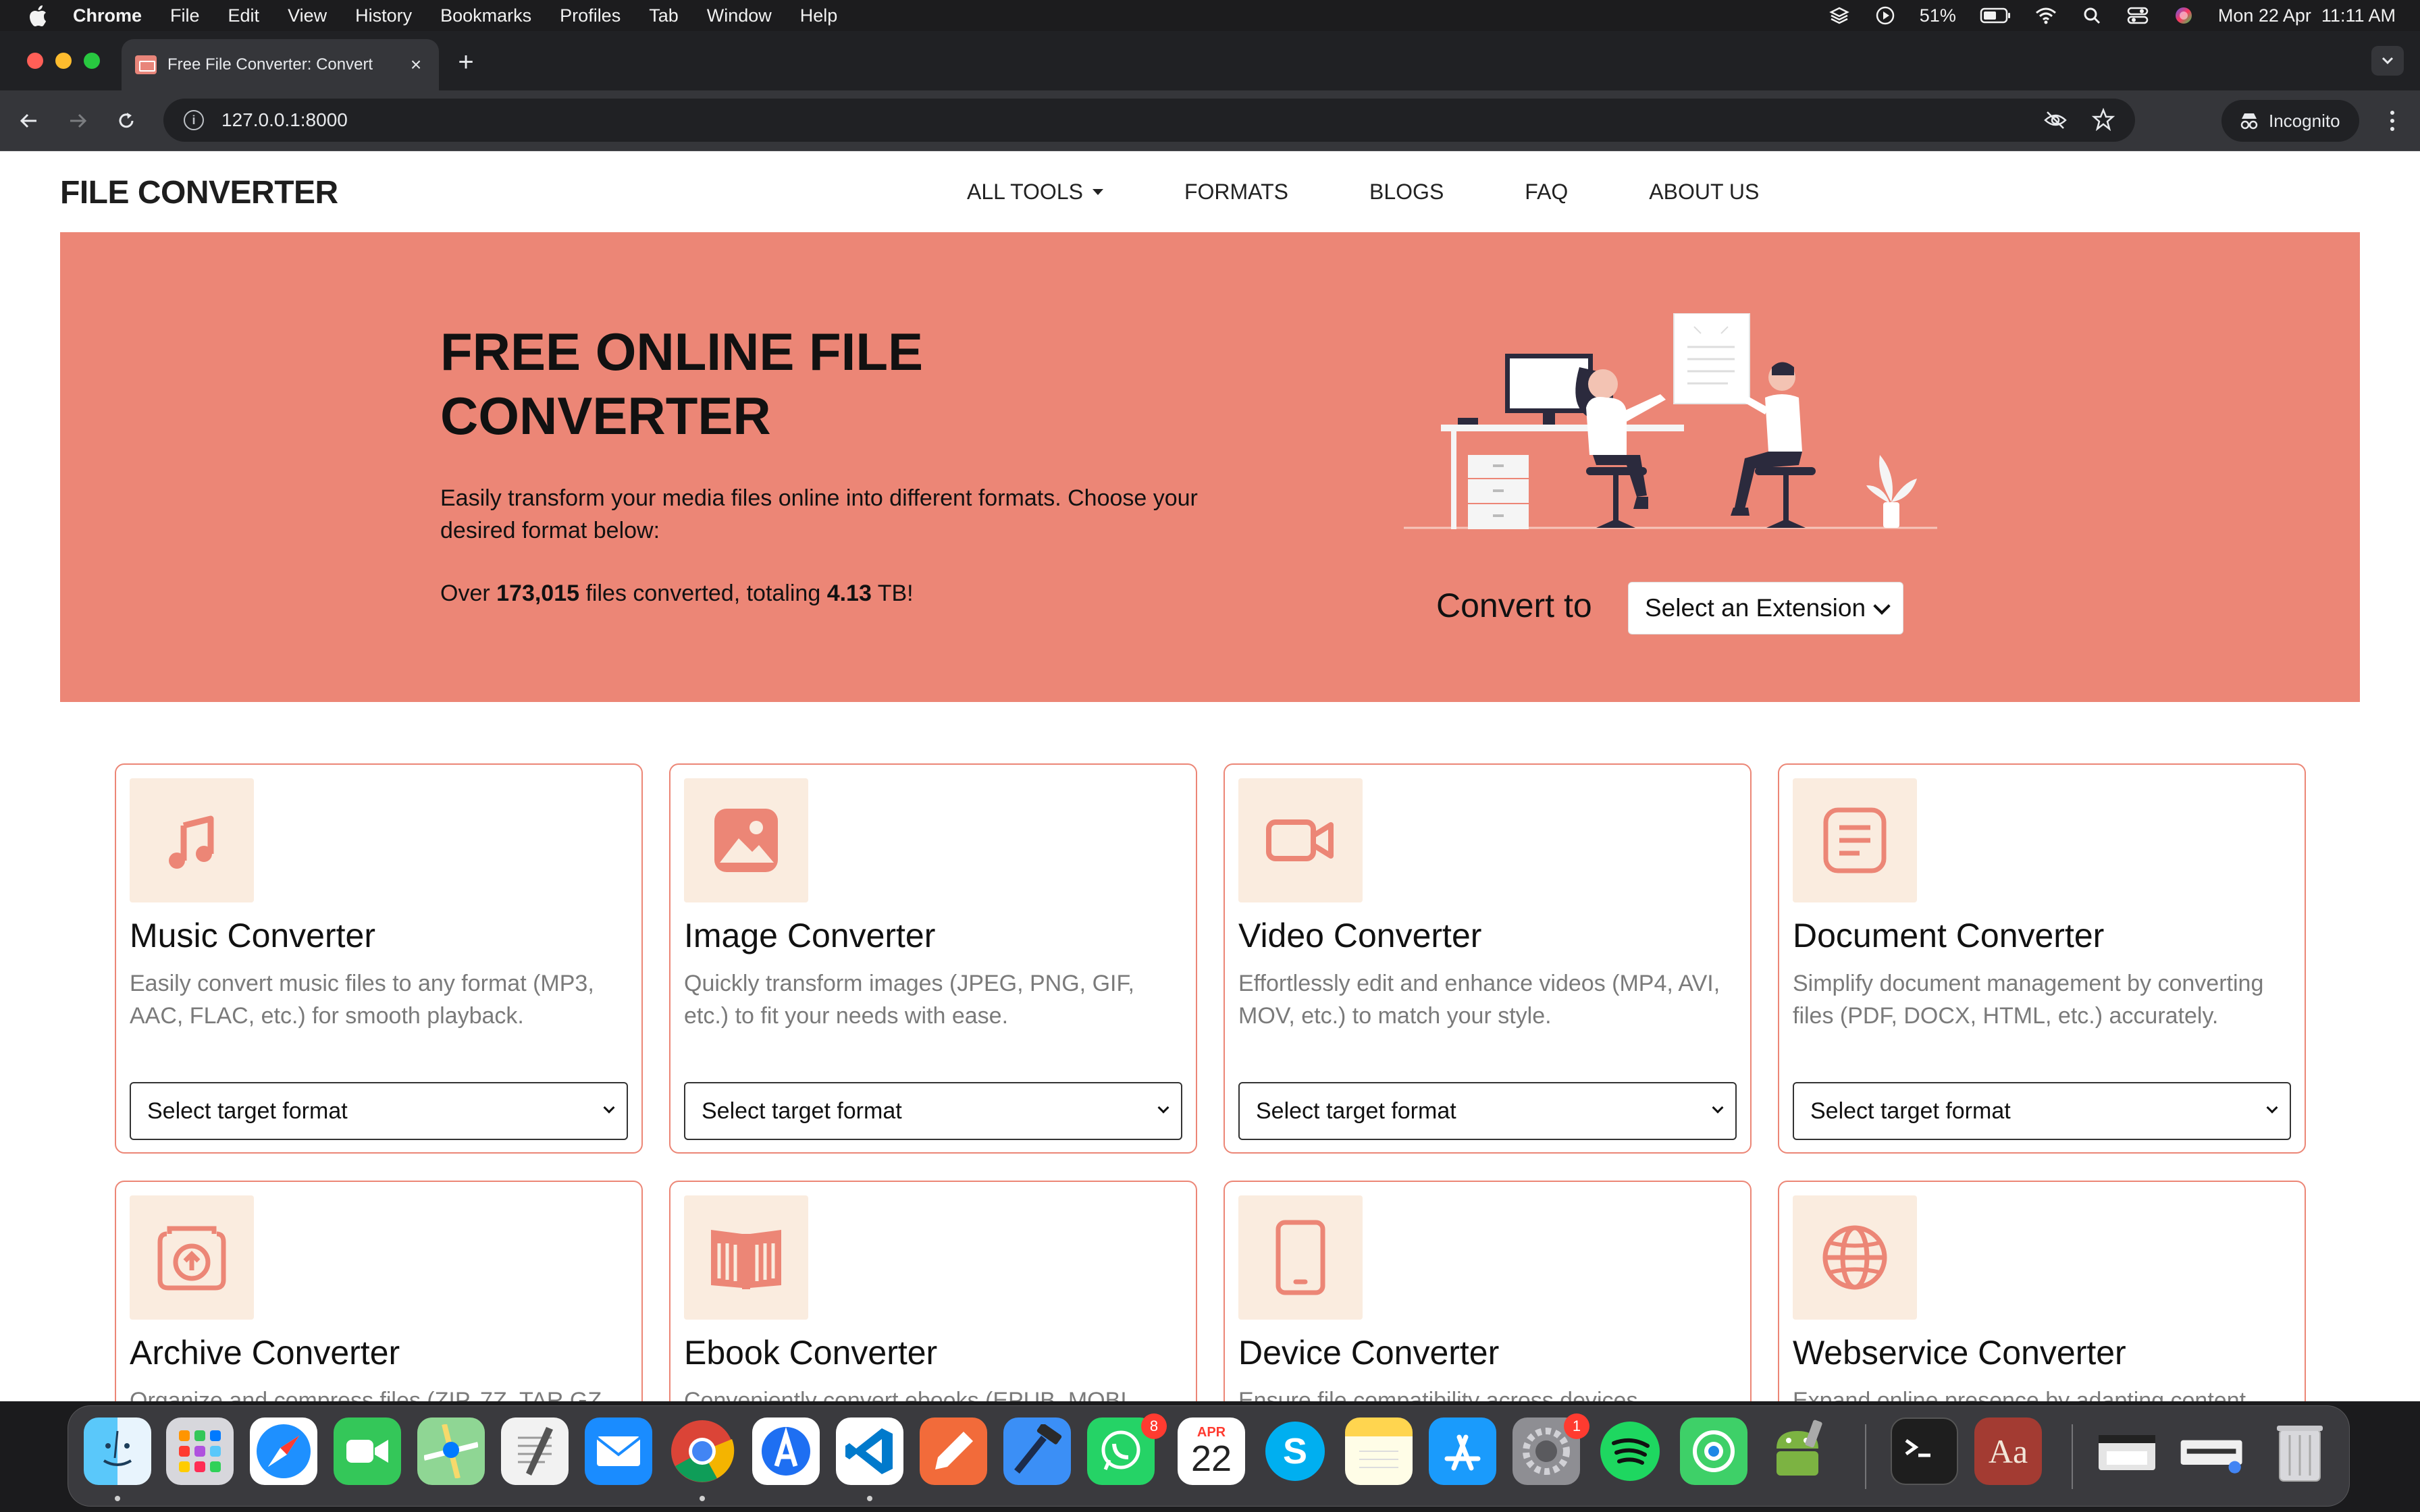 This screenshot has height=1512, width=2420. I want to click on incognito-icon, so click(2249, 122).